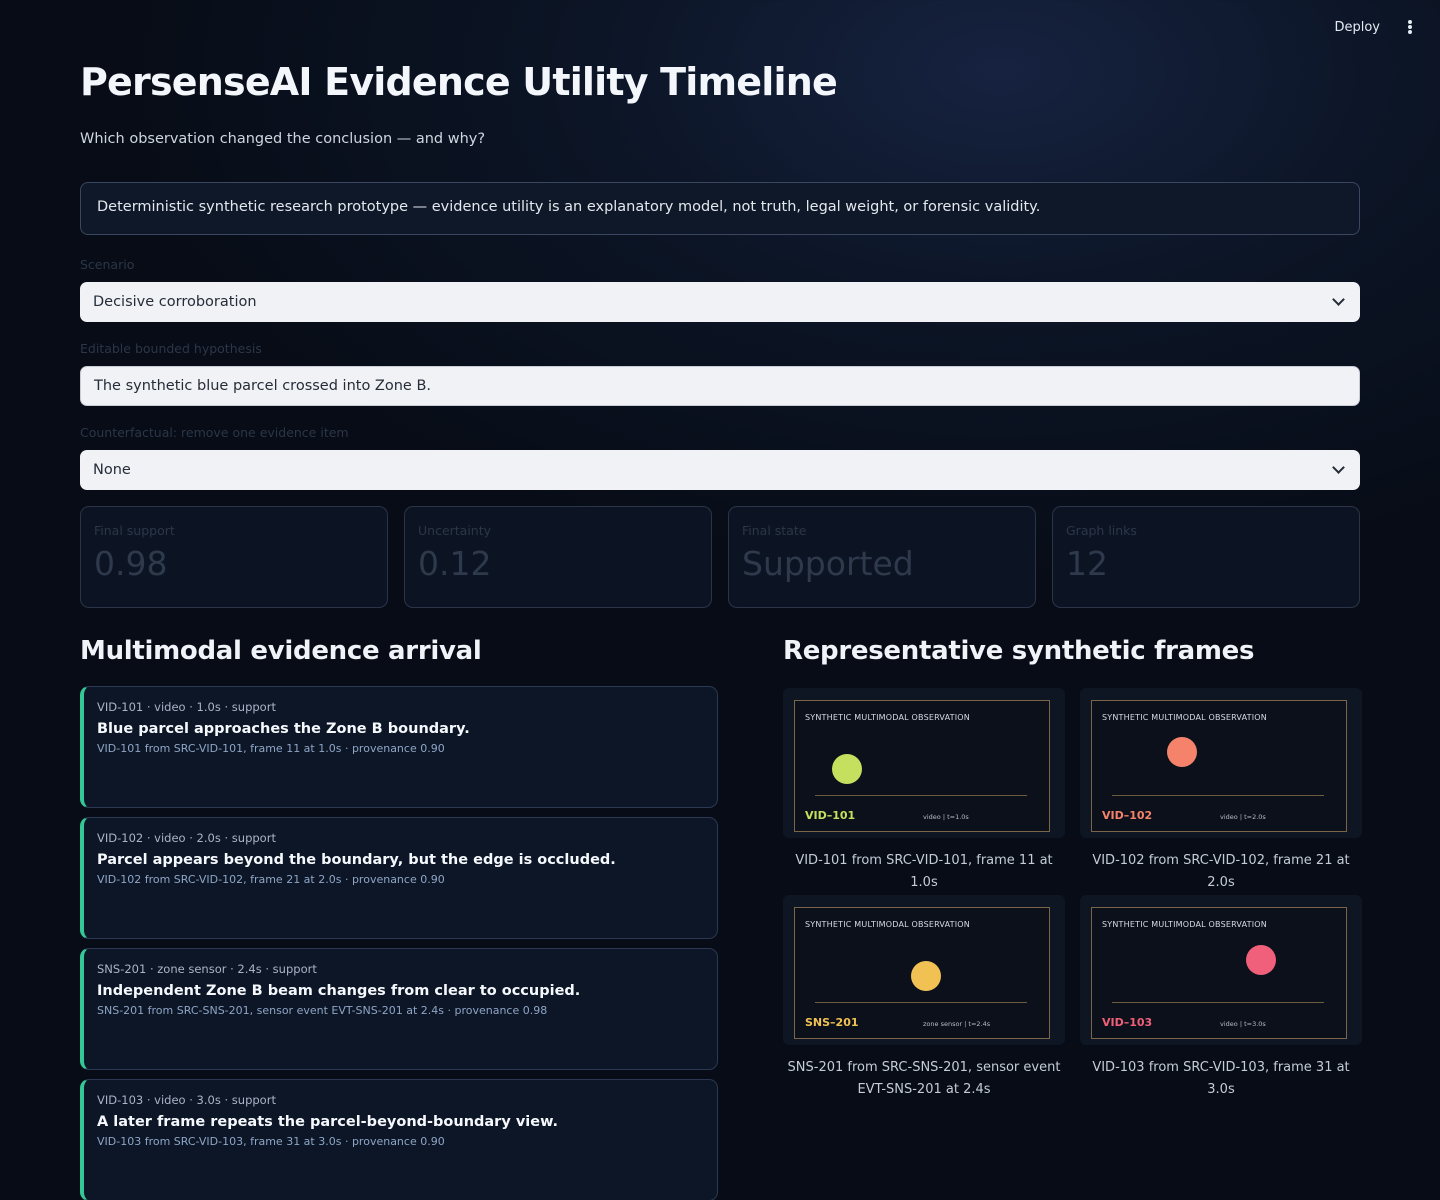  I want to click on frame-modality: video | t=3.0s, so click(1243, 1024).